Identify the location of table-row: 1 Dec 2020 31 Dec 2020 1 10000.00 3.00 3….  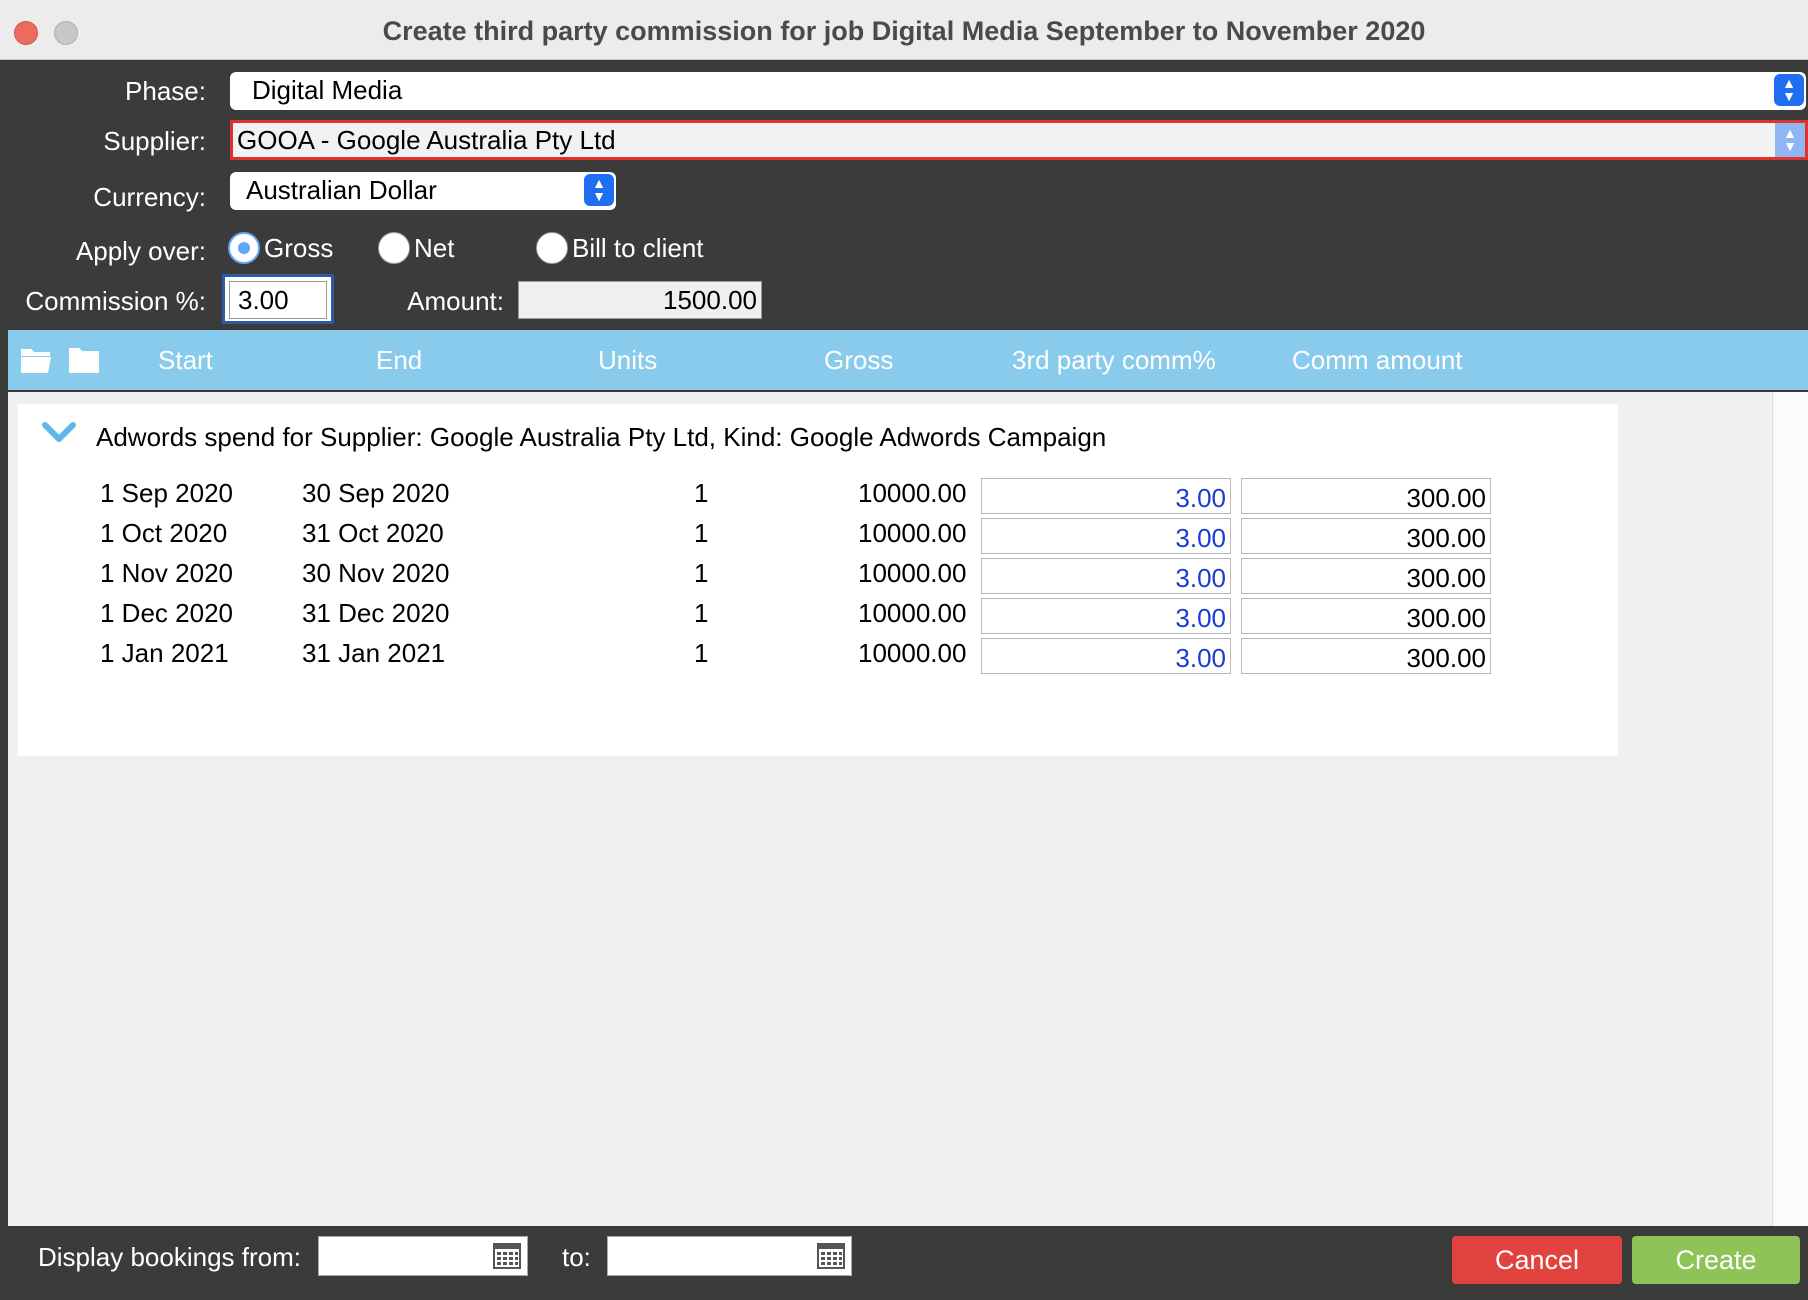
(818, 618).